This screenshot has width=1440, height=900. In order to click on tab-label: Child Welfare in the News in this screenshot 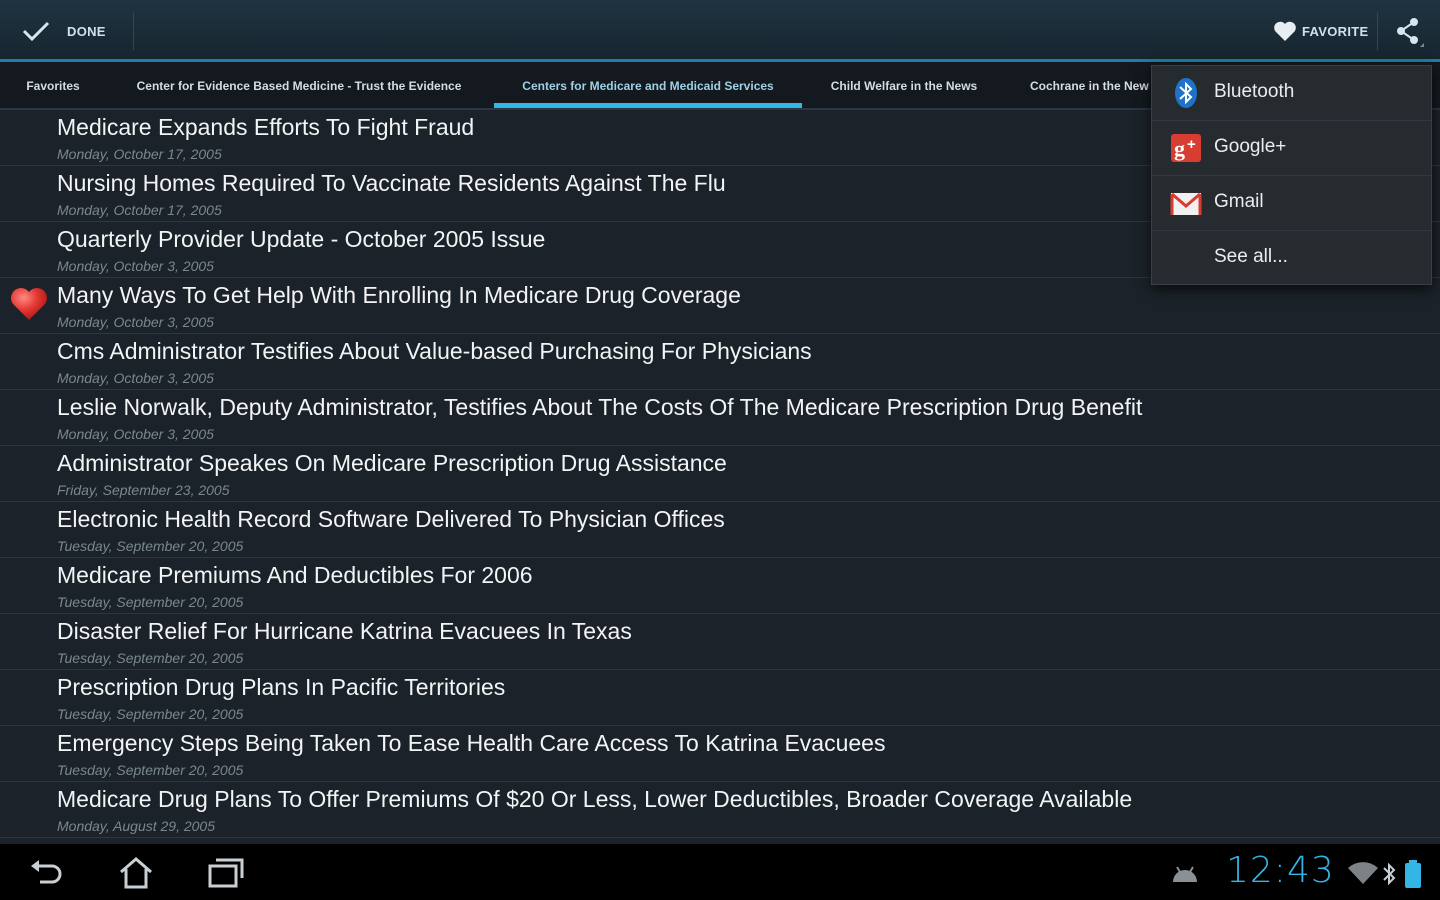, I will do `click(904, 86)`.